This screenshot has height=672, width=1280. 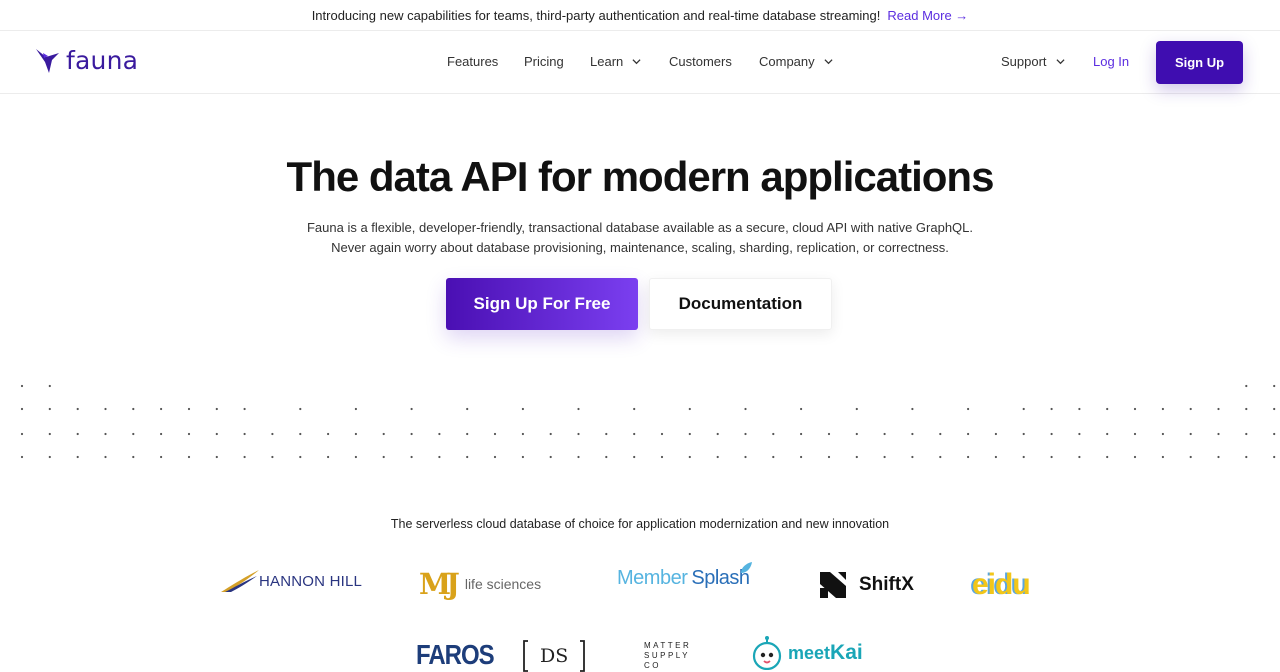 I want to click on ds-bracket-right-icon, so click(x=583, y=656).